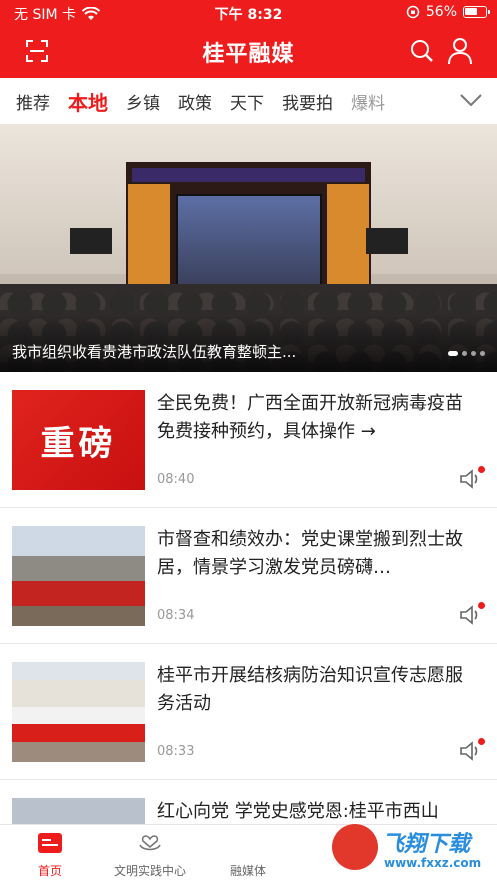  What do you see at coordinates (413, 12) in the screenshot?
I see `orientation-lock-icon` at bounding box center [413, 12].